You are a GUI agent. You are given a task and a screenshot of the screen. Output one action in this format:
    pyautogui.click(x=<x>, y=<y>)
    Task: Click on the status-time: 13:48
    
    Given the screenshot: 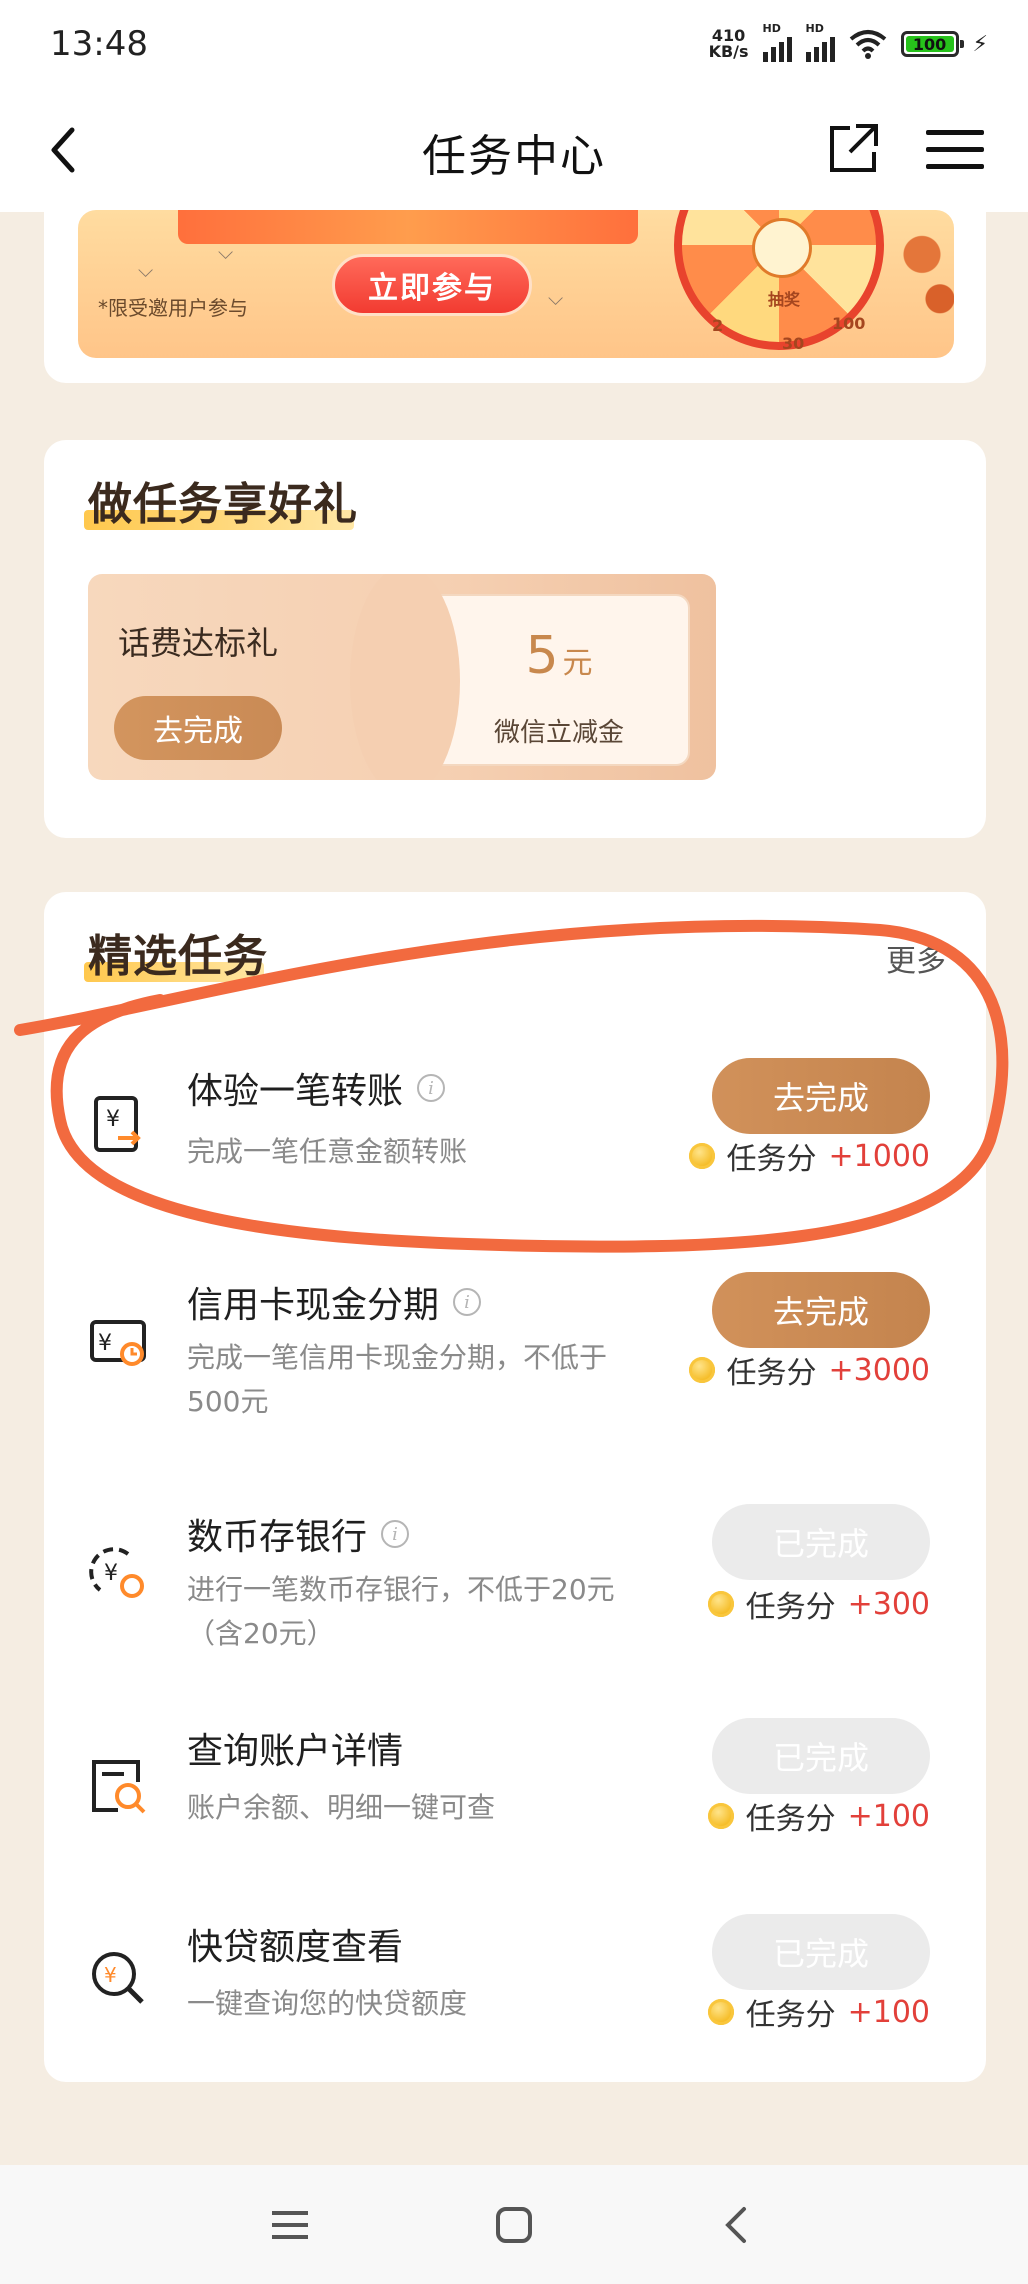 What is the action you would take?
    pyautogui.click(x=99, y=44)
    